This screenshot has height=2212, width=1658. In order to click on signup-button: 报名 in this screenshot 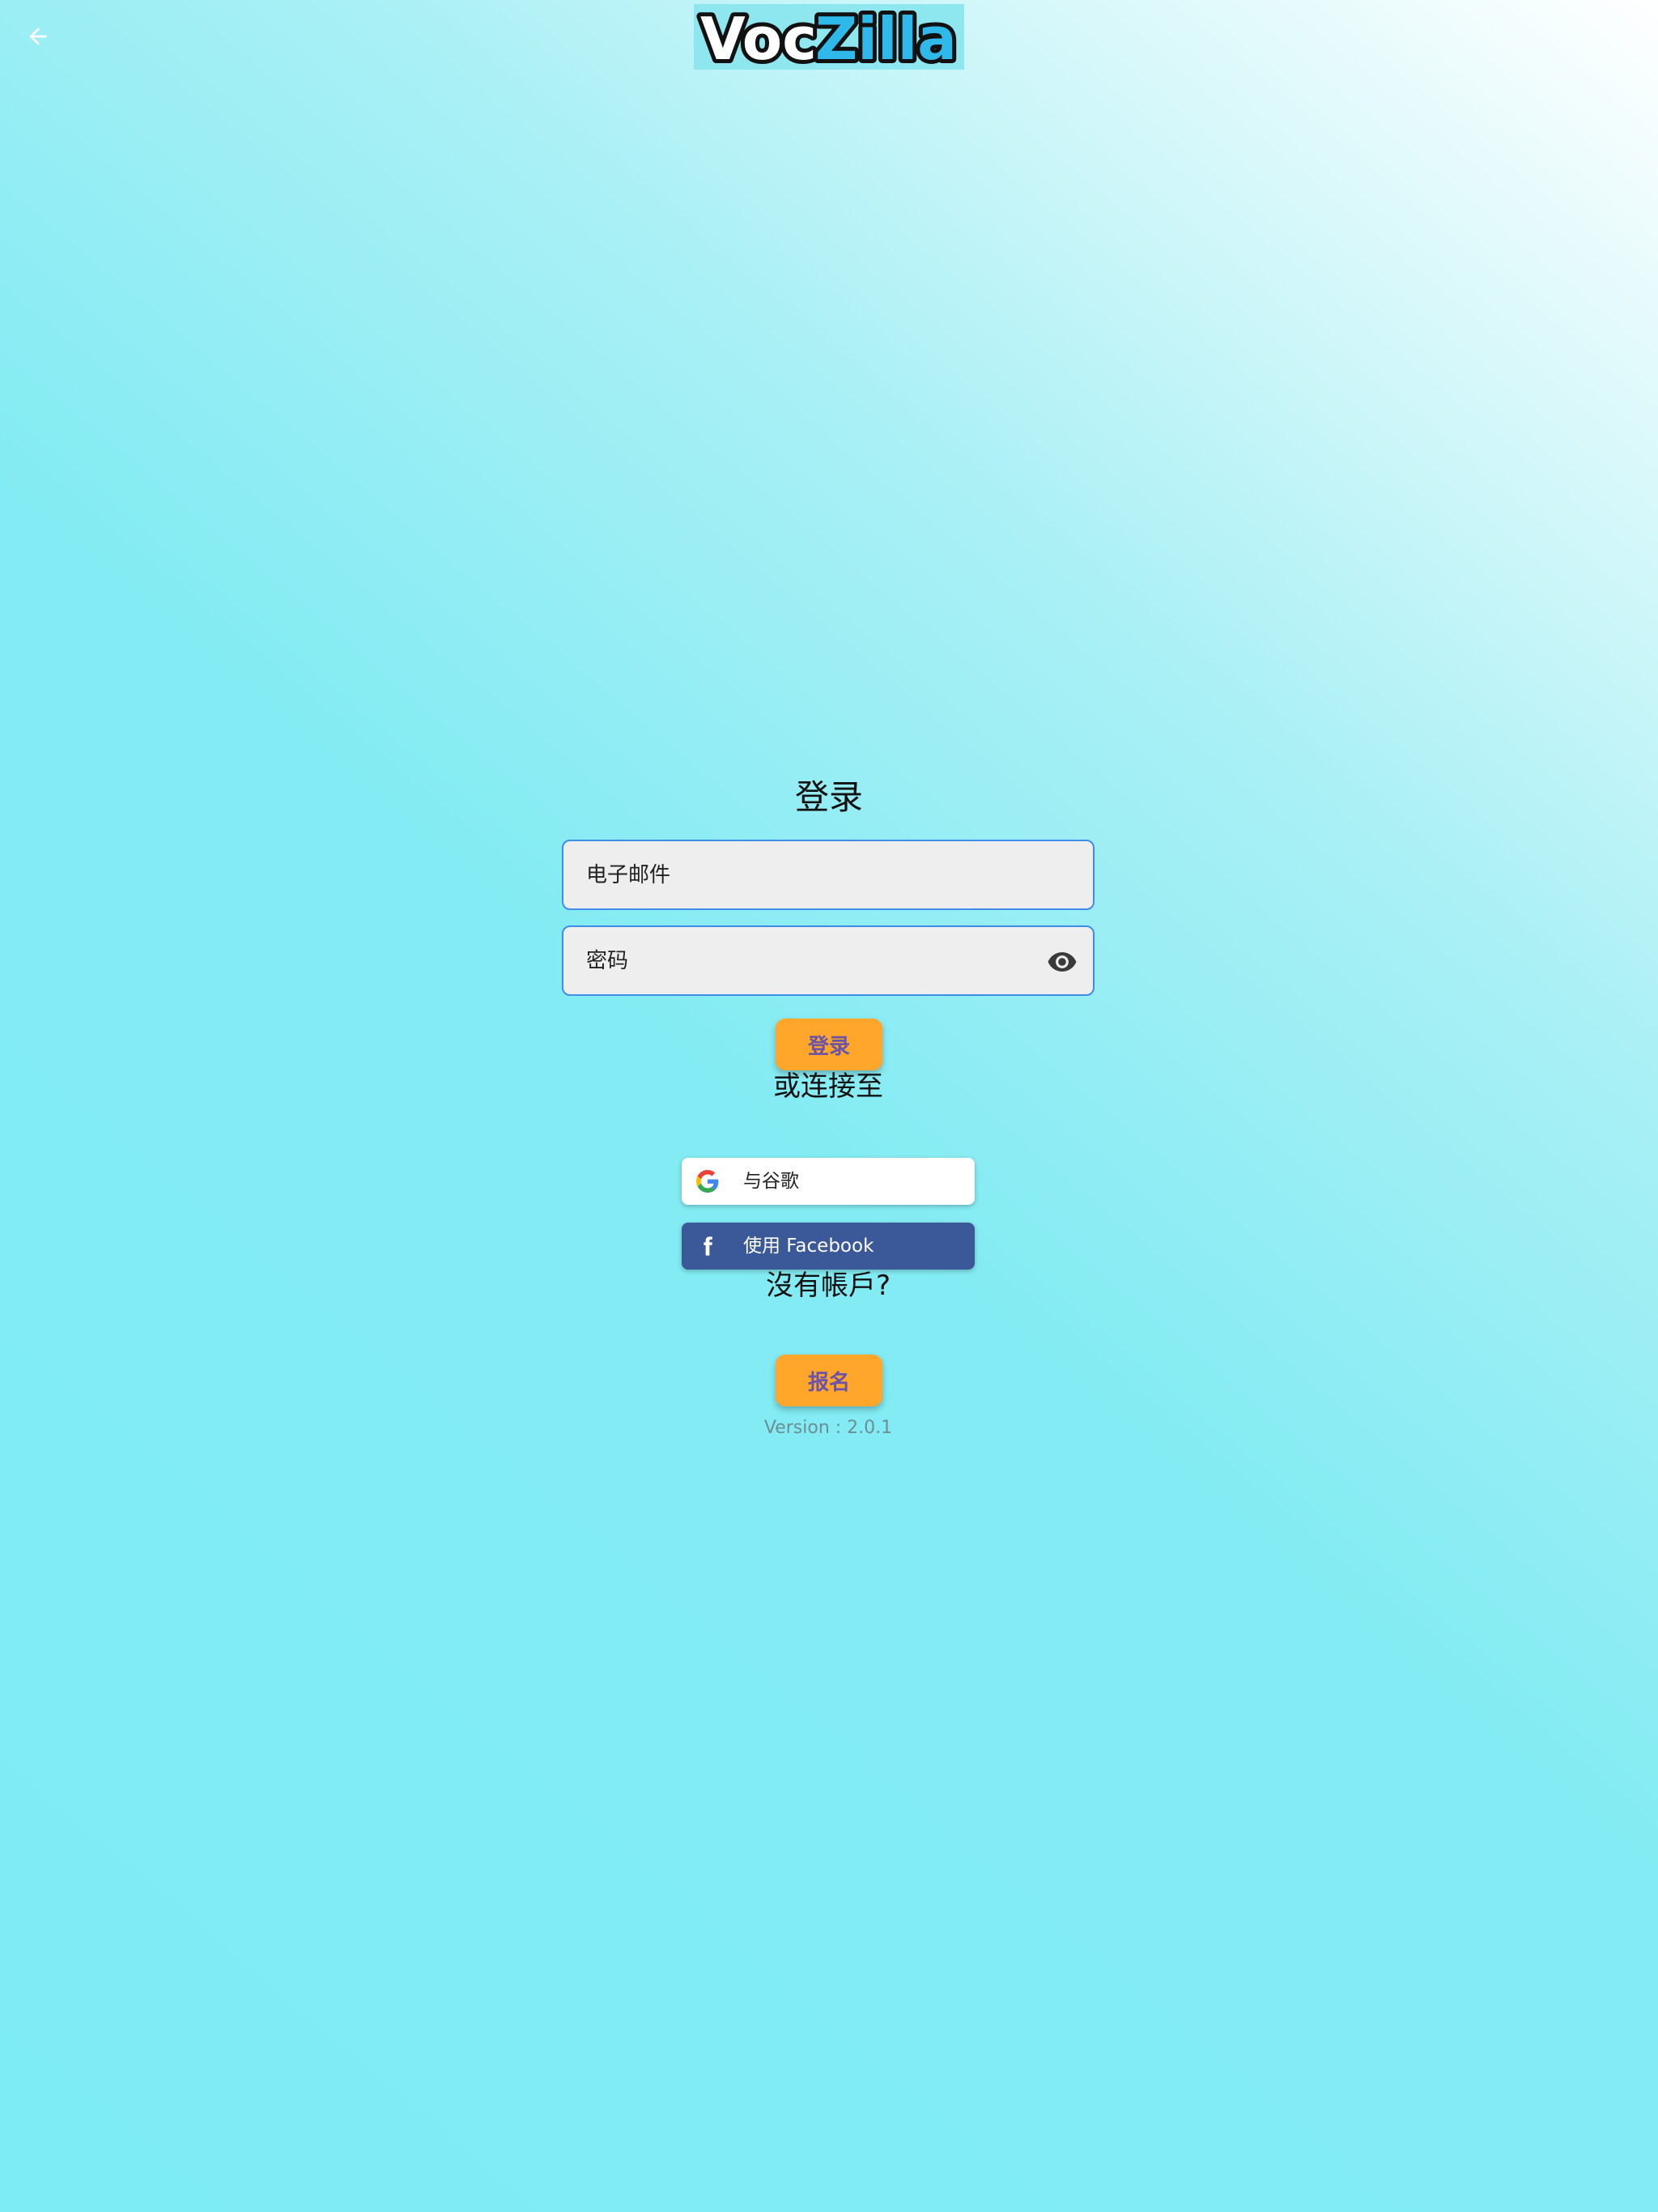, I will do `click(829, 1381)`.